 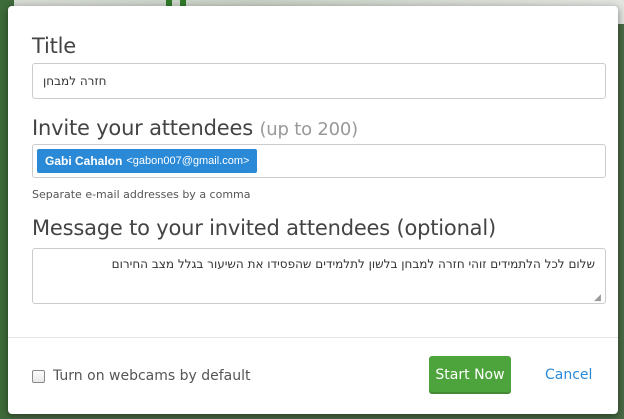 I want to click on webcam-checkbox, so click(x=38, y=376).